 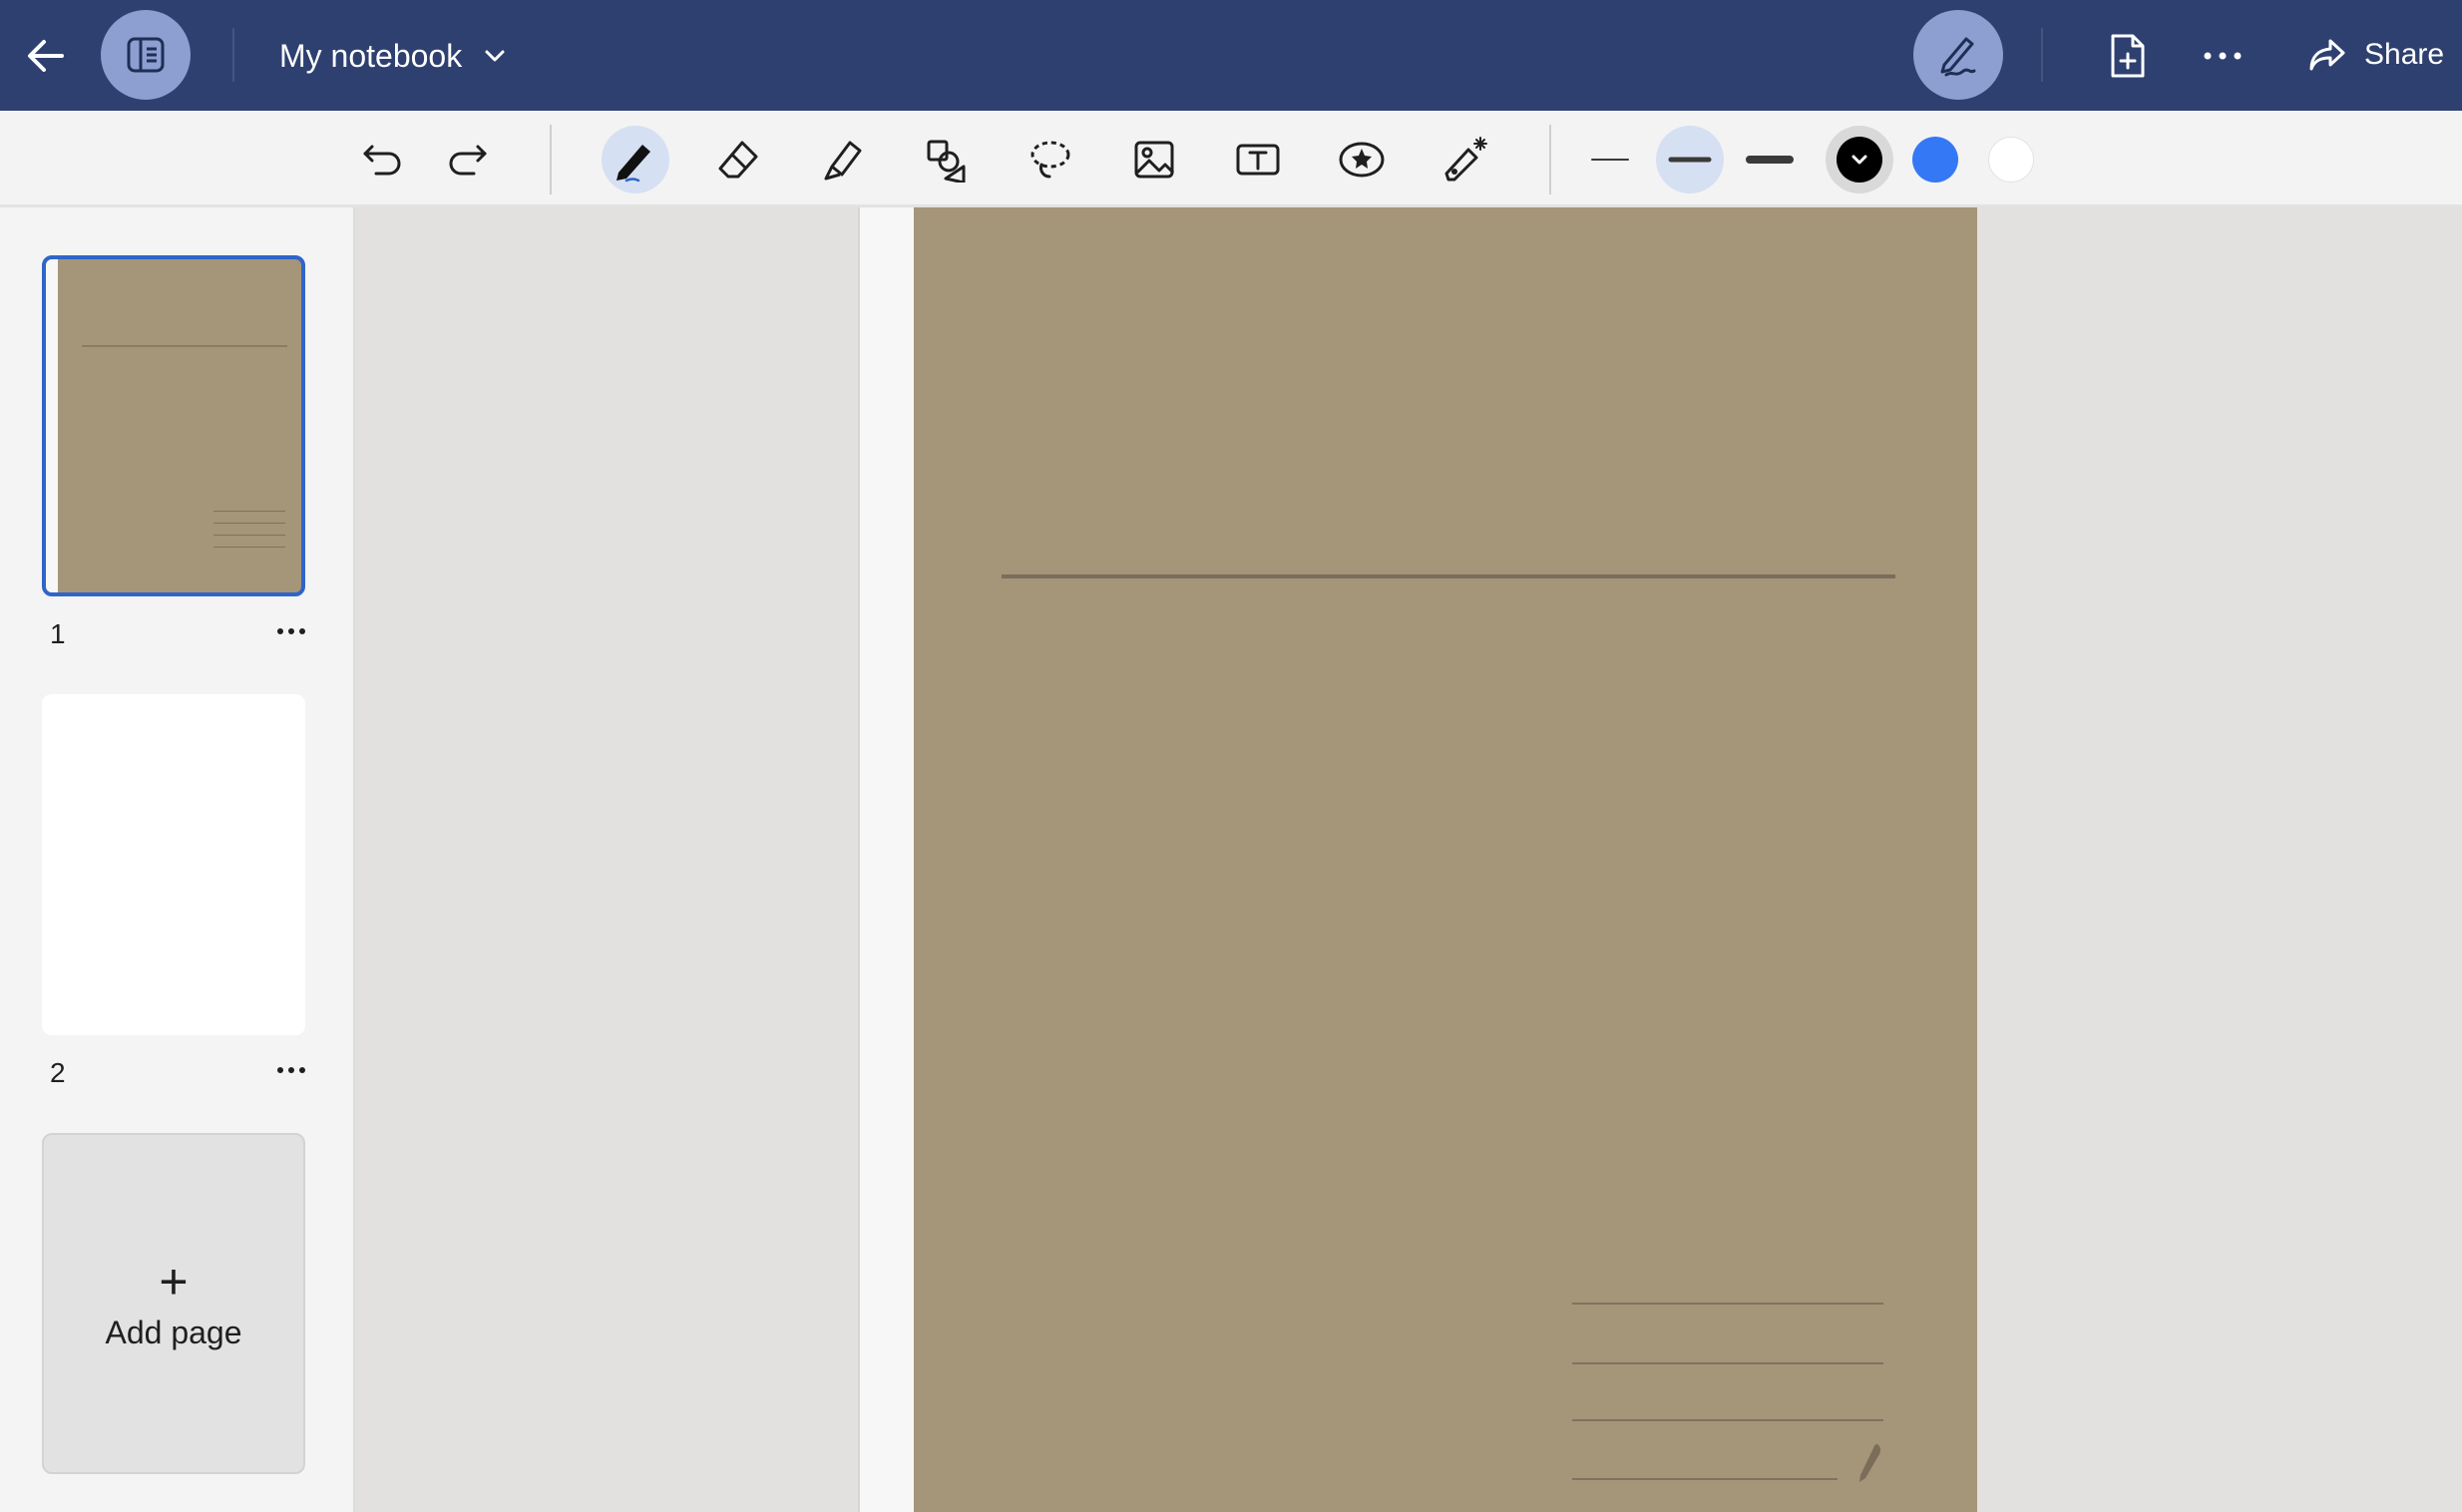 I want to click on add-file-button, so click(x=2127, y=56).